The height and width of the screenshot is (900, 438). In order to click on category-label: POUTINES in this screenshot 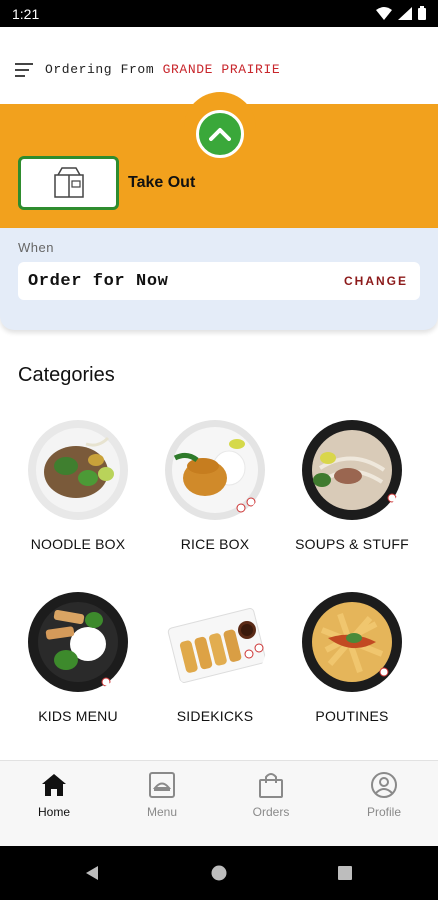, I will do `click(352, 716)`.